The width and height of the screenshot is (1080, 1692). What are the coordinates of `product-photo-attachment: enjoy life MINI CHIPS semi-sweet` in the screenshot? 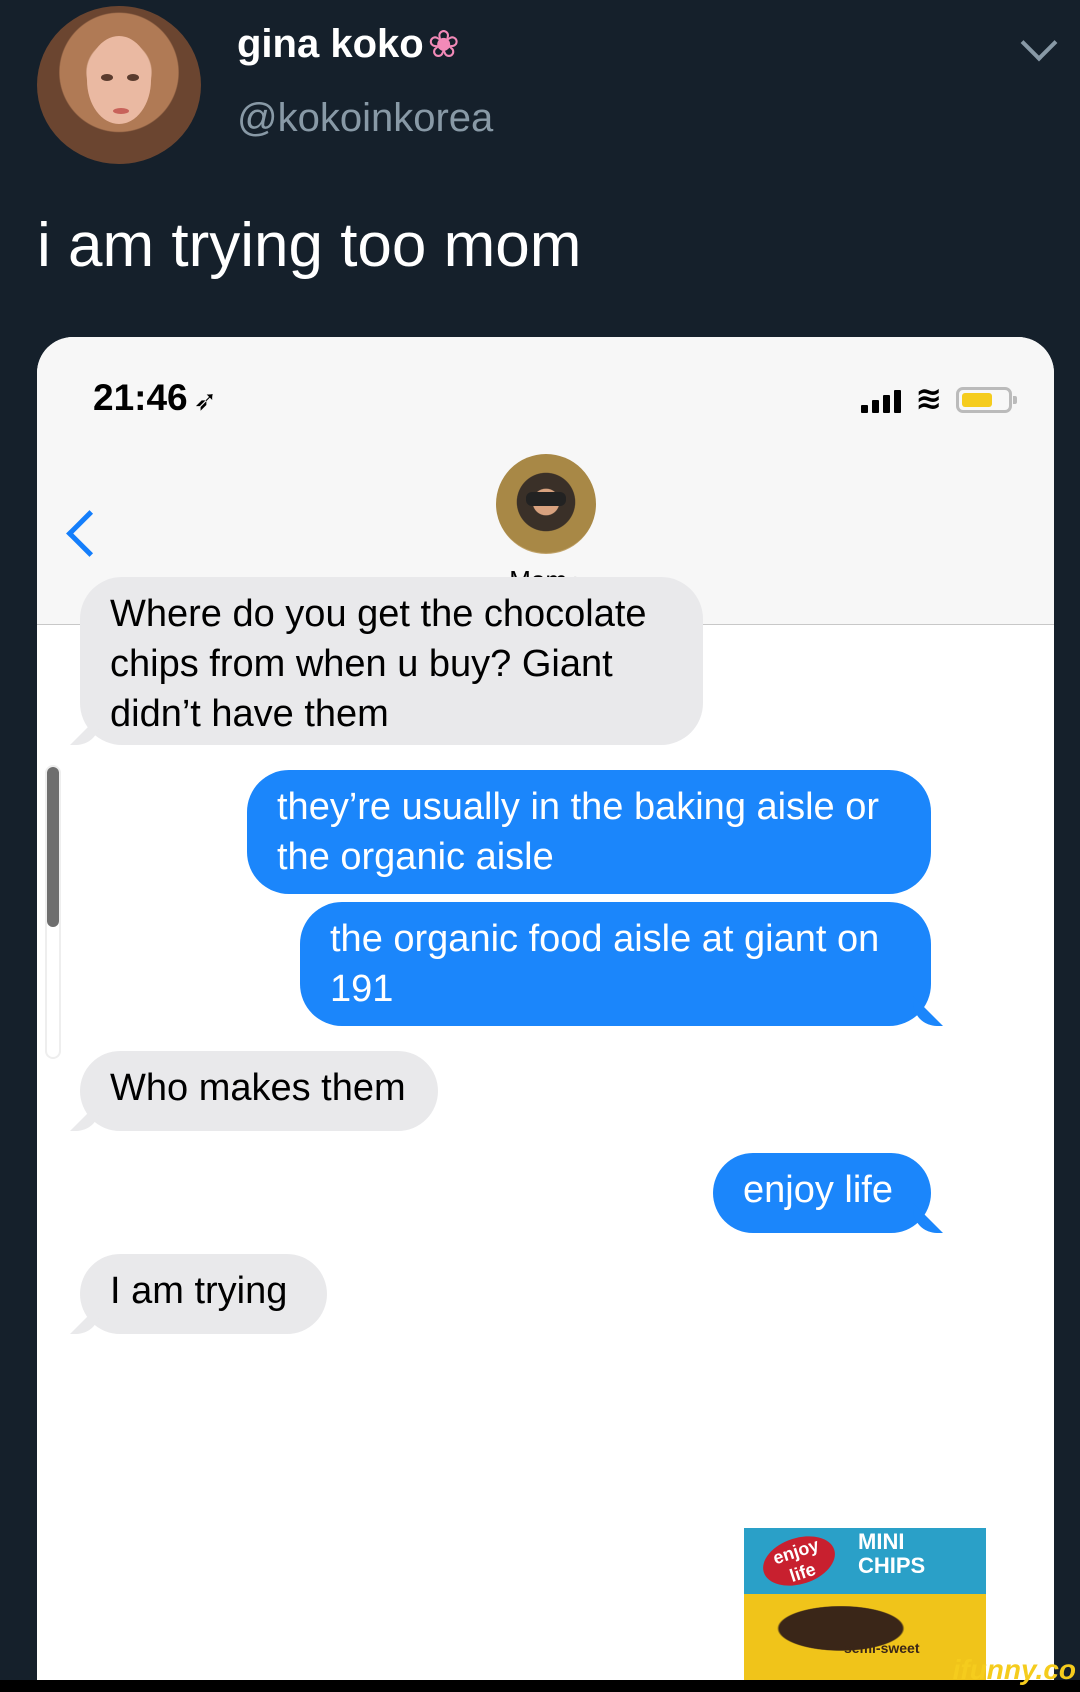 It's located at (865, 1604).